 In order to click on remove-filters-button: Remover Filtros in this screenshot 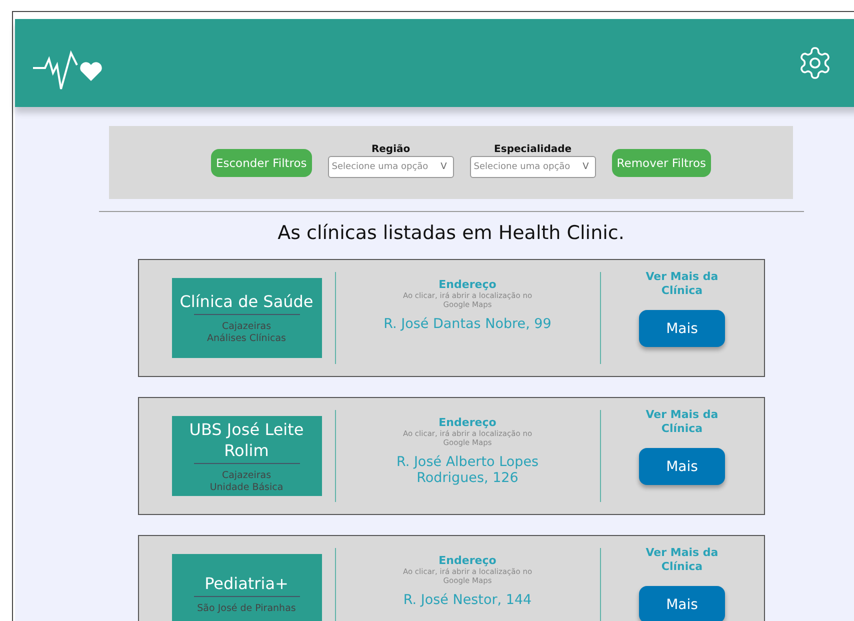, I will do `click(662, 162)`.